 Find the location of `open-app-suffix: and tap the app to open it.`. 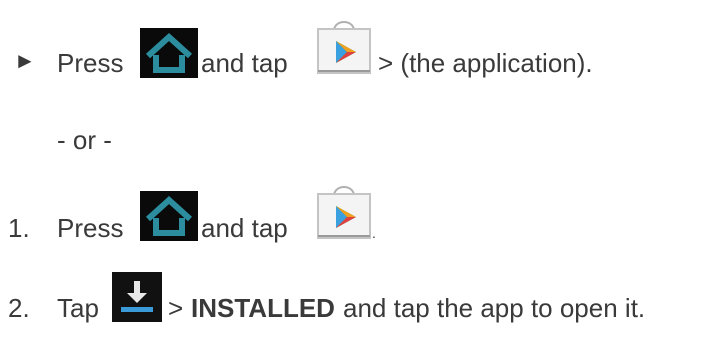

open-app-suffix: and tap the app to open it. is located at coordinates (494, 308).